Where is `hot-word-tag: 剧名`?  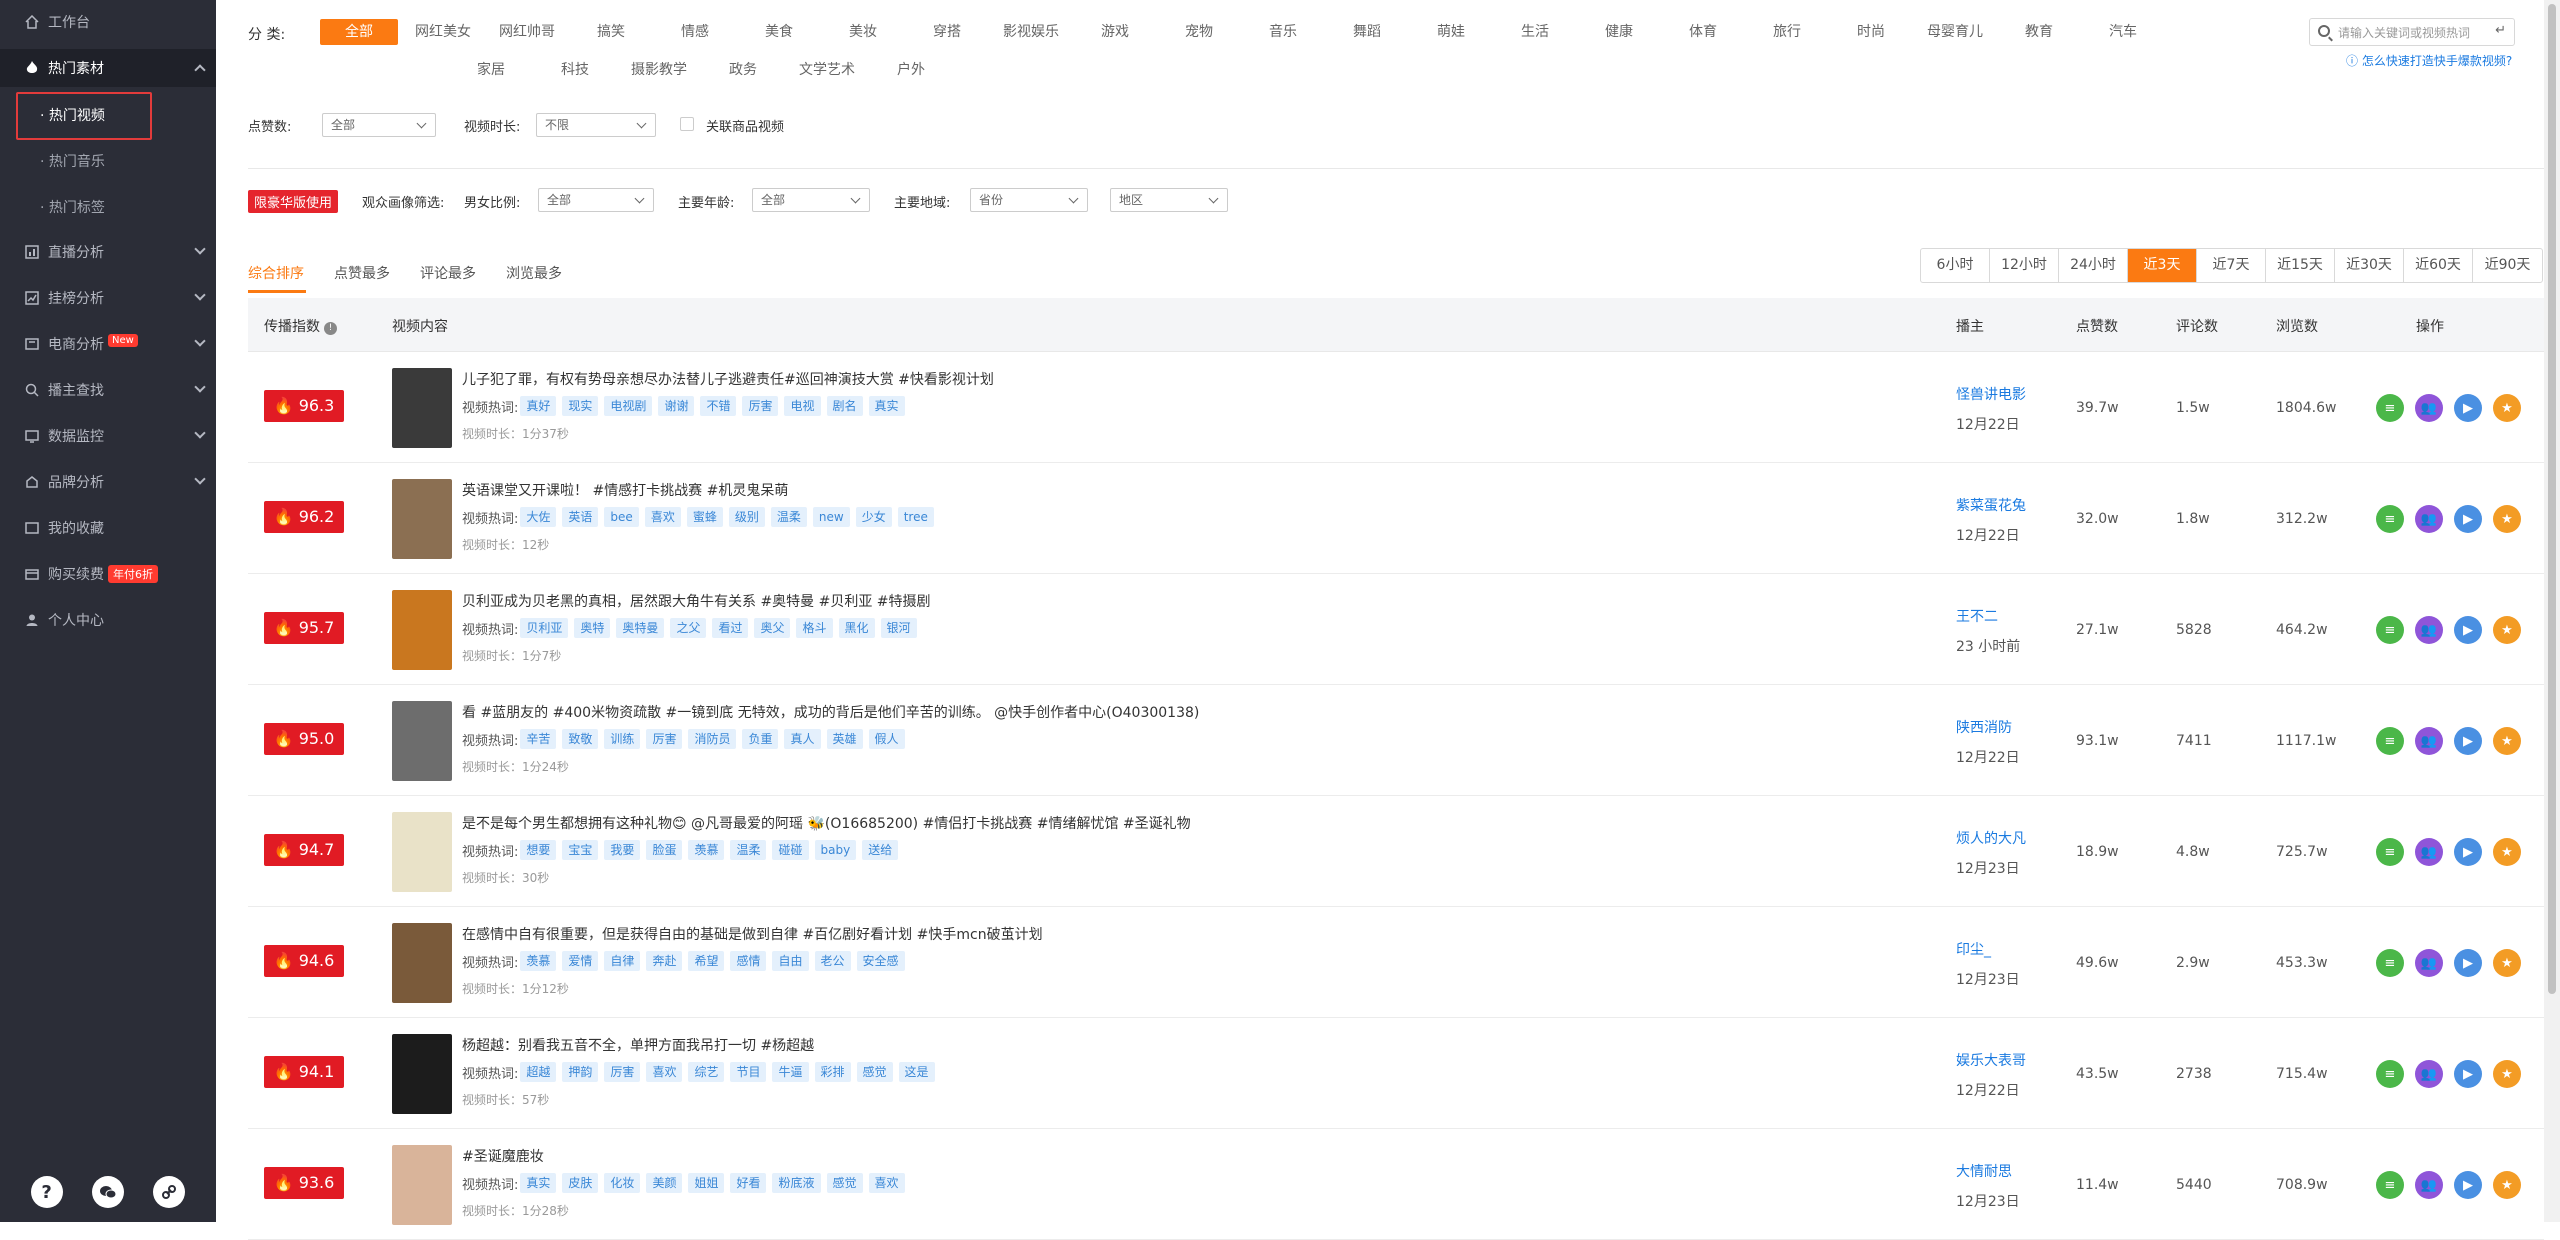 hot-word-tag: 剧名 is located at coordinates (844, 406).